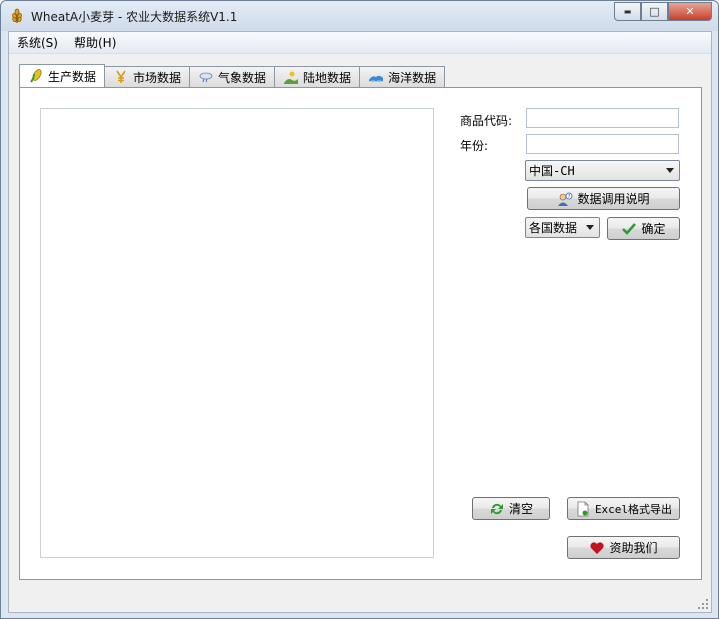  Describe the element at coordinates (17, 16) in the screenshot. I see `wheat-icon` at that location.